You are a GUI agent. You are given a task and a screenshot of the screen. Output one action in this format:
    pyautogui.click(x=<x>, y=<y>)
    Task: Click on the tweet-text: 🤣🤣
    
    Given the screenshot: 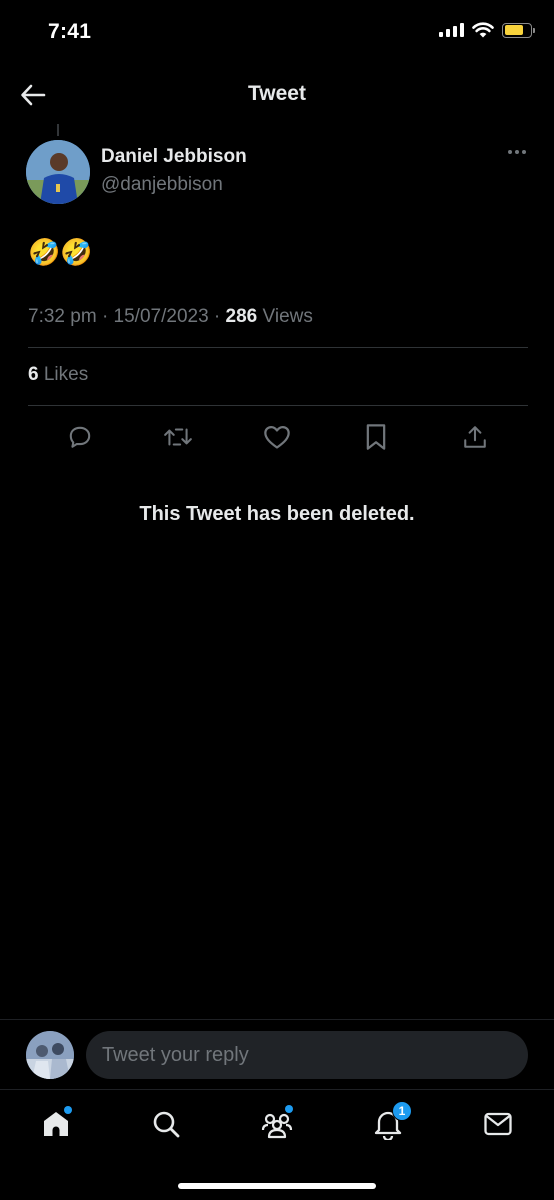 What is the action you would take?
    pyautogui.click(x=60, y=253)
    